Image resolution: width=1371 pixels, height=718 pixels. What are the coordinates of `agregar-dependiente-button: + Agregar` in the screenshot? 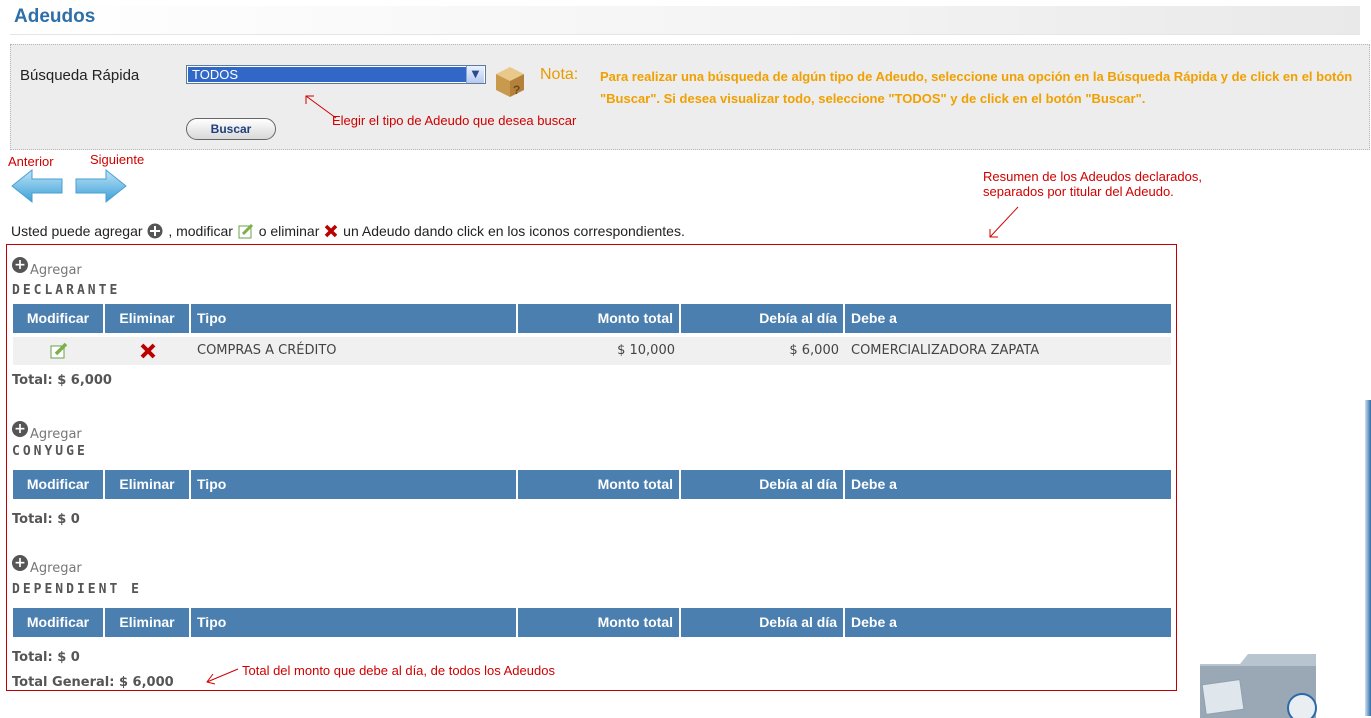 It's located at (47, 565).